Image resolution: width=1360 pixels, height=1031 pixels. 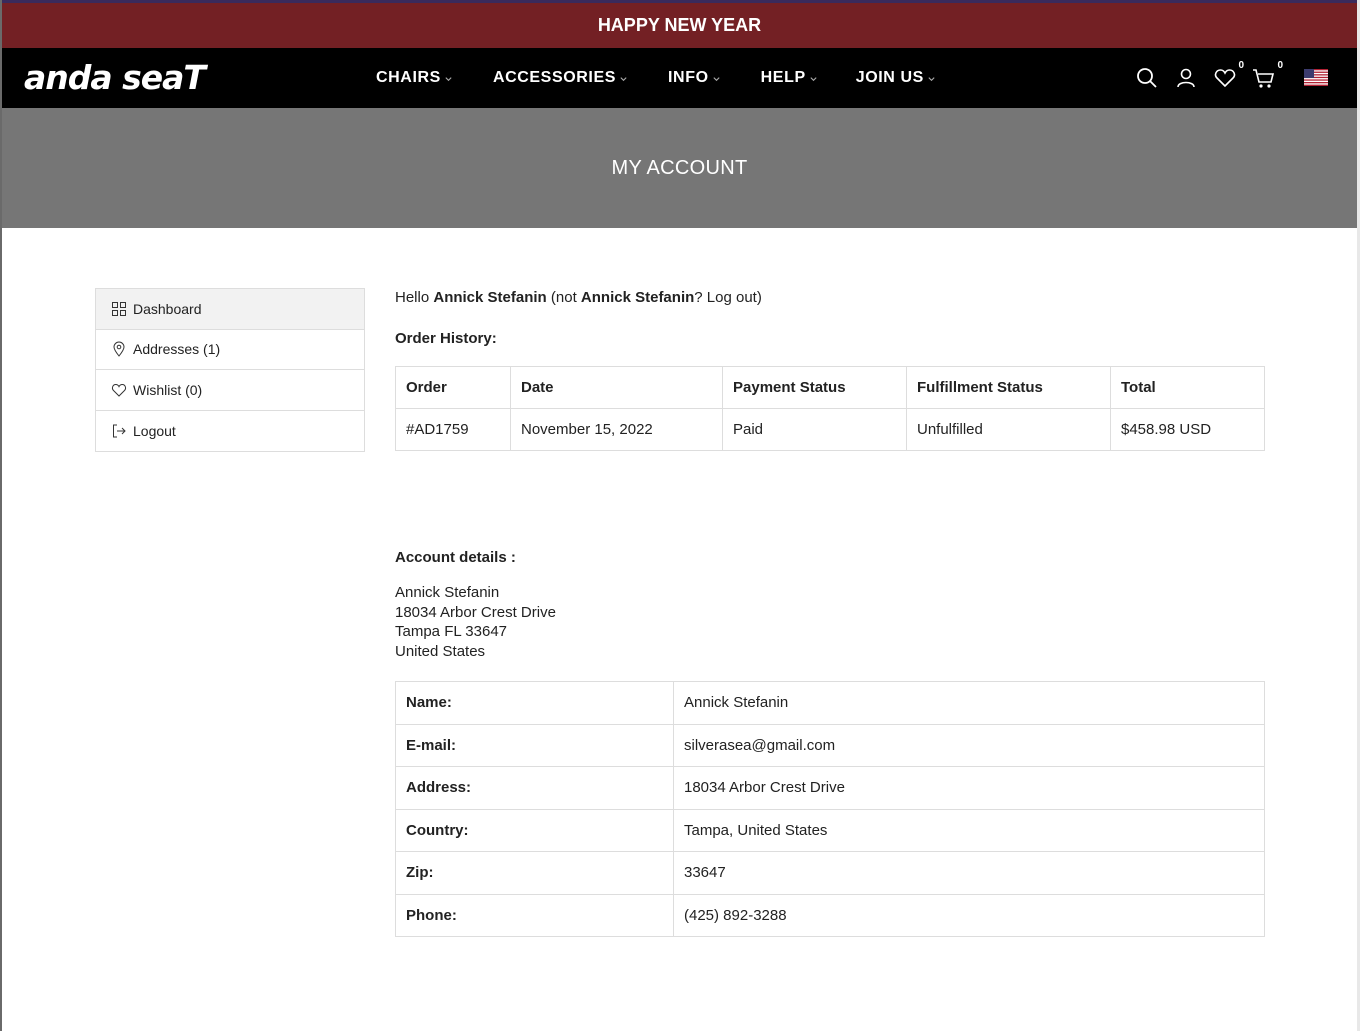 I want to click on order-total: $458.98 USD, so click(x=1187, y=429).